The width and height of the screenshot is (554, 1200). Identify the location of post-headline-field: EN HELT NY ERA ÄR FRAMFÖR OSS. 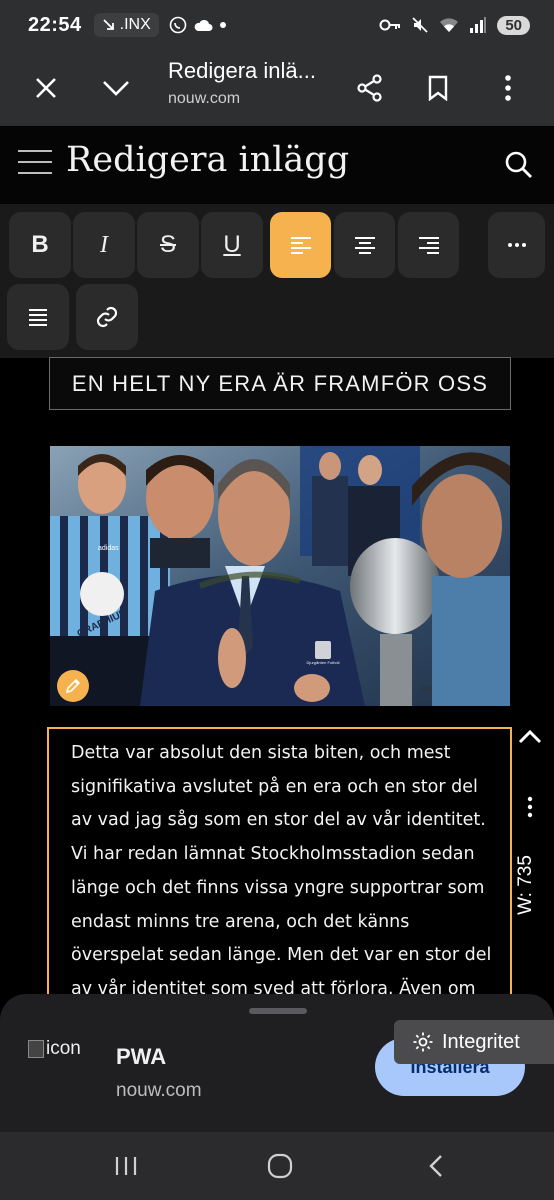
(280, 383).